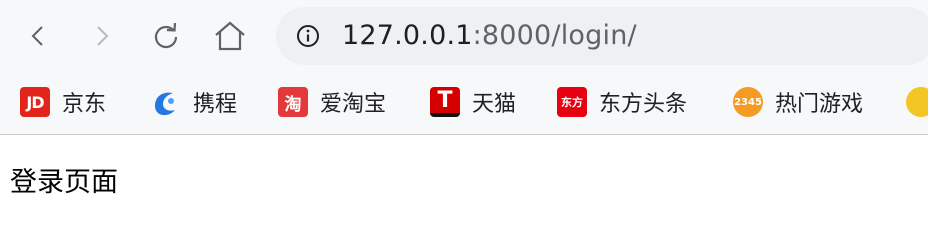  I want to click on taobao-icon: 淘, so click(293, 102).